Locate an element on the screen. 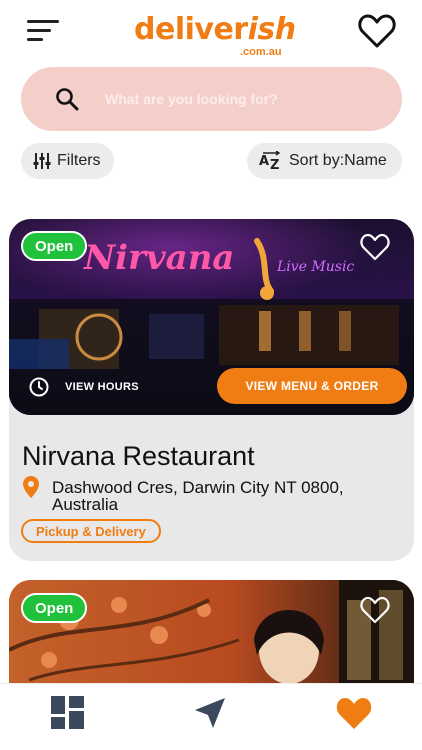 This screenshot has width=422, height=750. bottom-navigation is located at coordinates (211, 716).